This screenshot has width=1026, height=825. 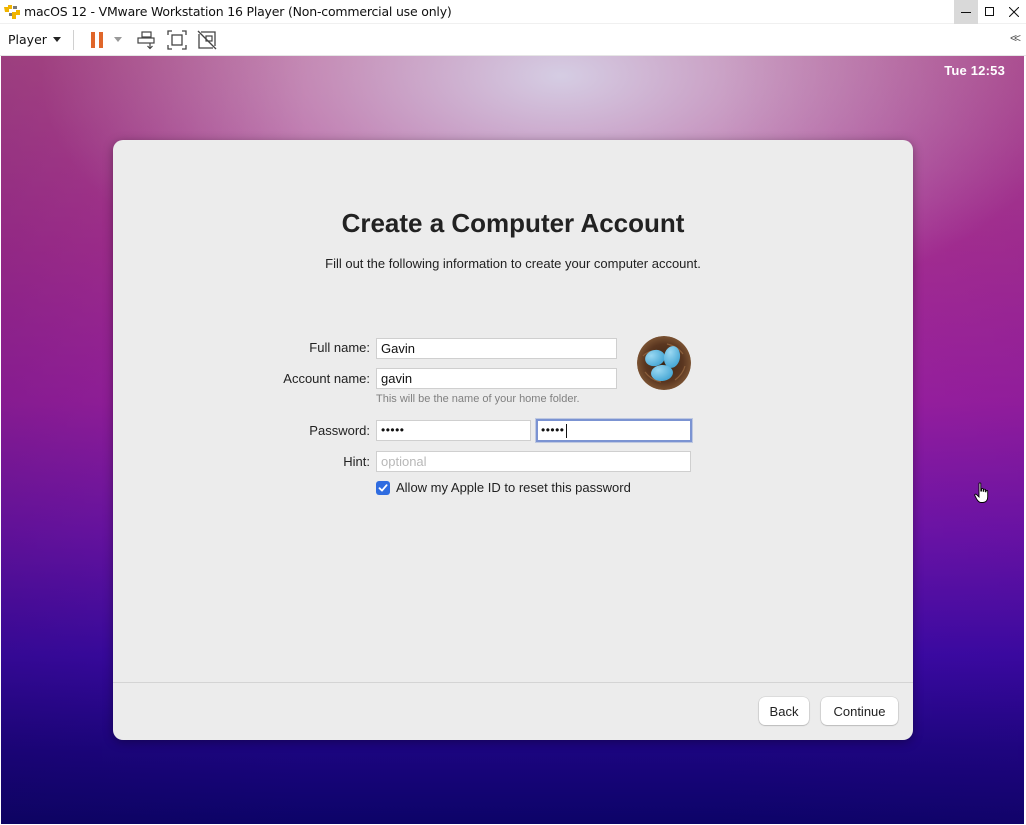 What do you see at coordinates (56, 39) in the screenshot?
I see `chevron-down-icon` at bounding box center [56, 39].